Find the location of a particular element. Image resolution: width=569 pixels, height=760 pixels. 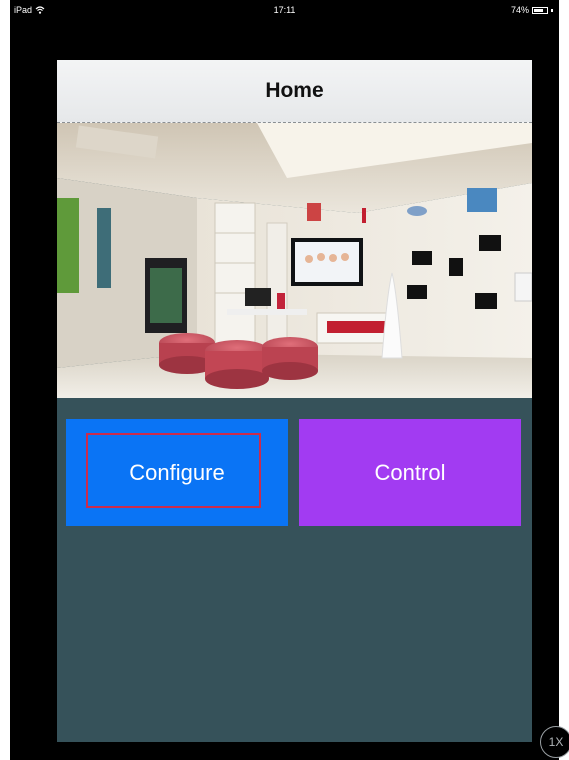

battery-fill is located at coordinates (538, 10).